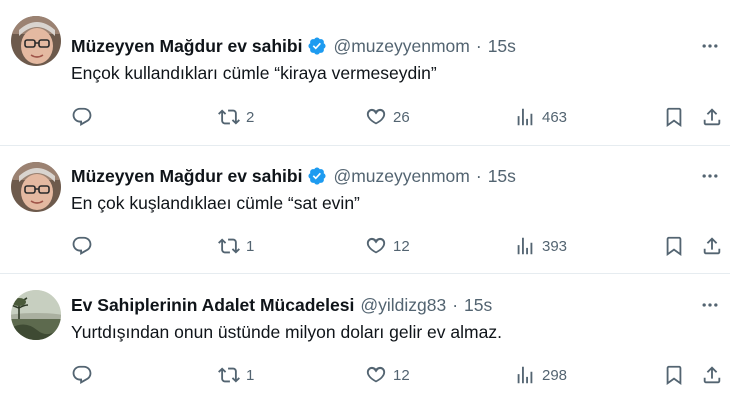  I want to click on view-count: 393, so click(555, 246).